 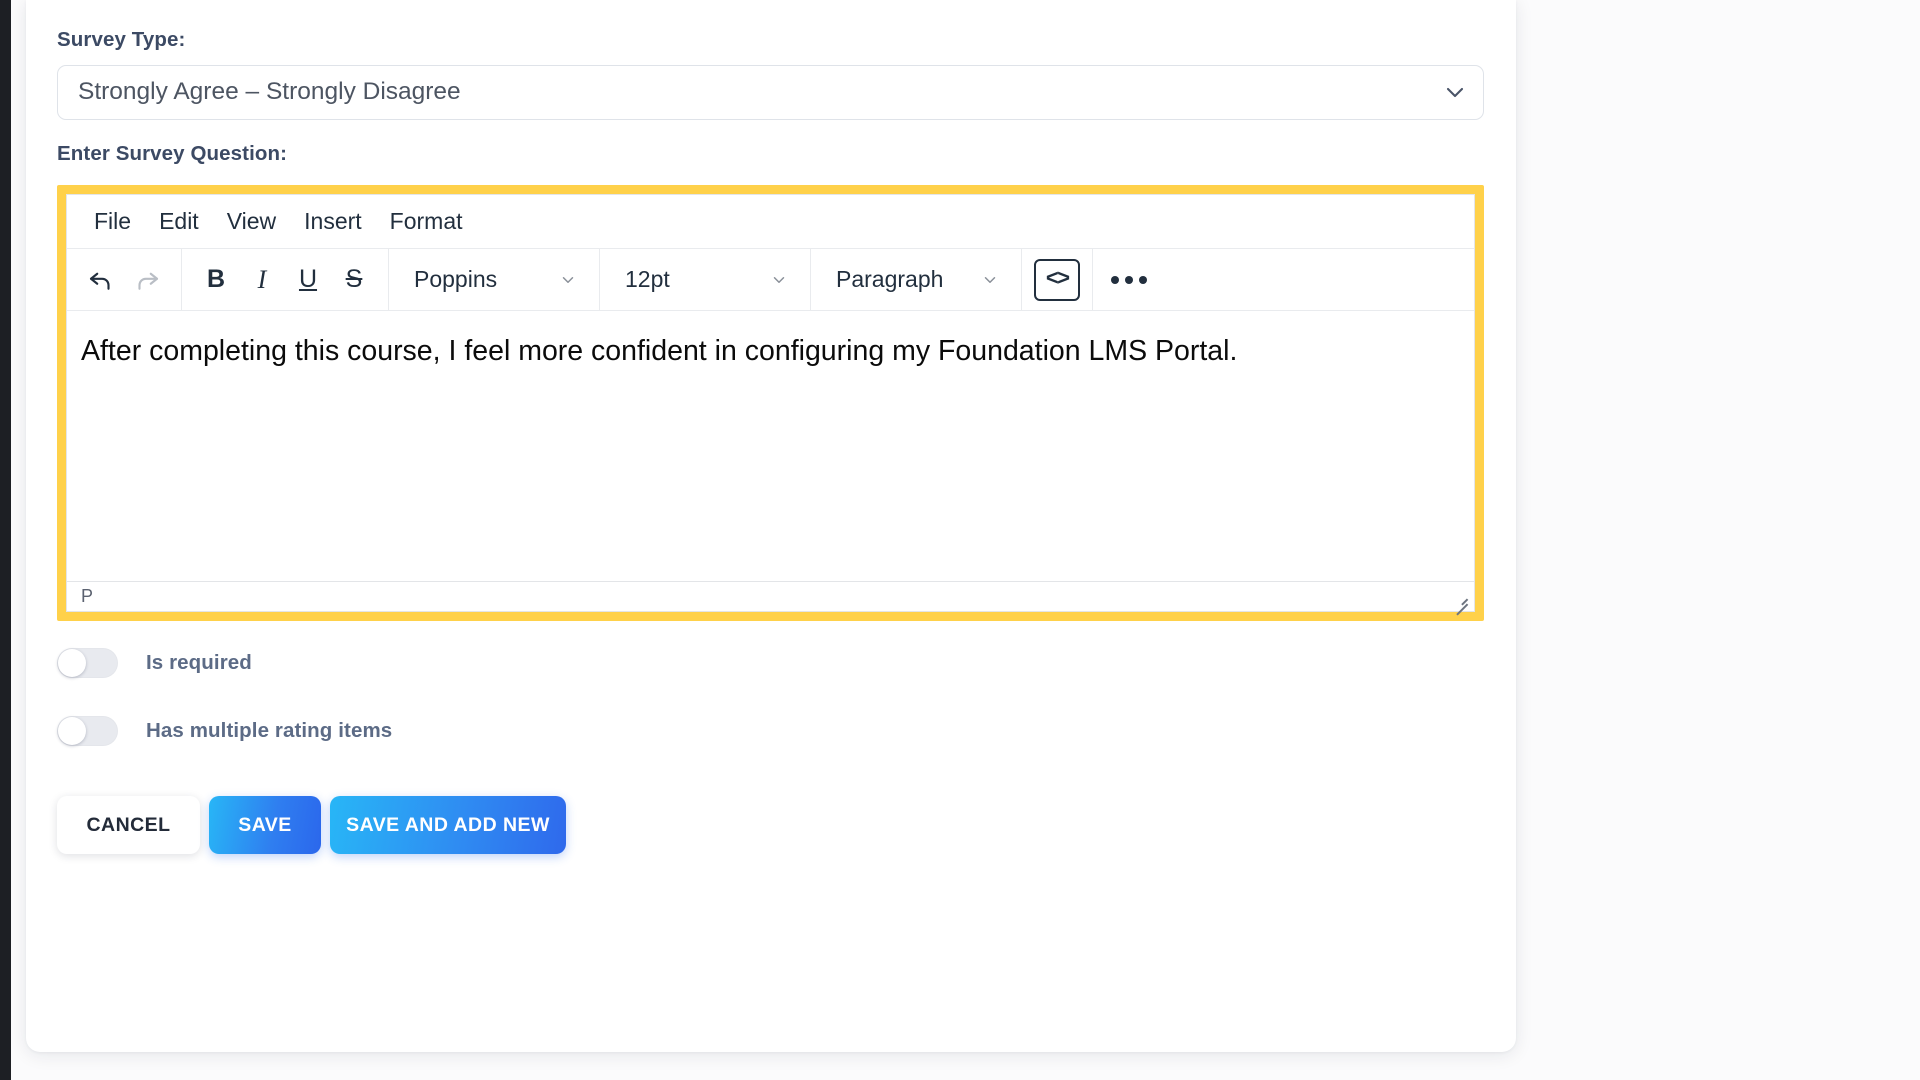 What do you see at coordinates (172, 153) in the screenshot?
I see `survey-question-label: Enter Survey Question:` at bounding box center [172, 153].